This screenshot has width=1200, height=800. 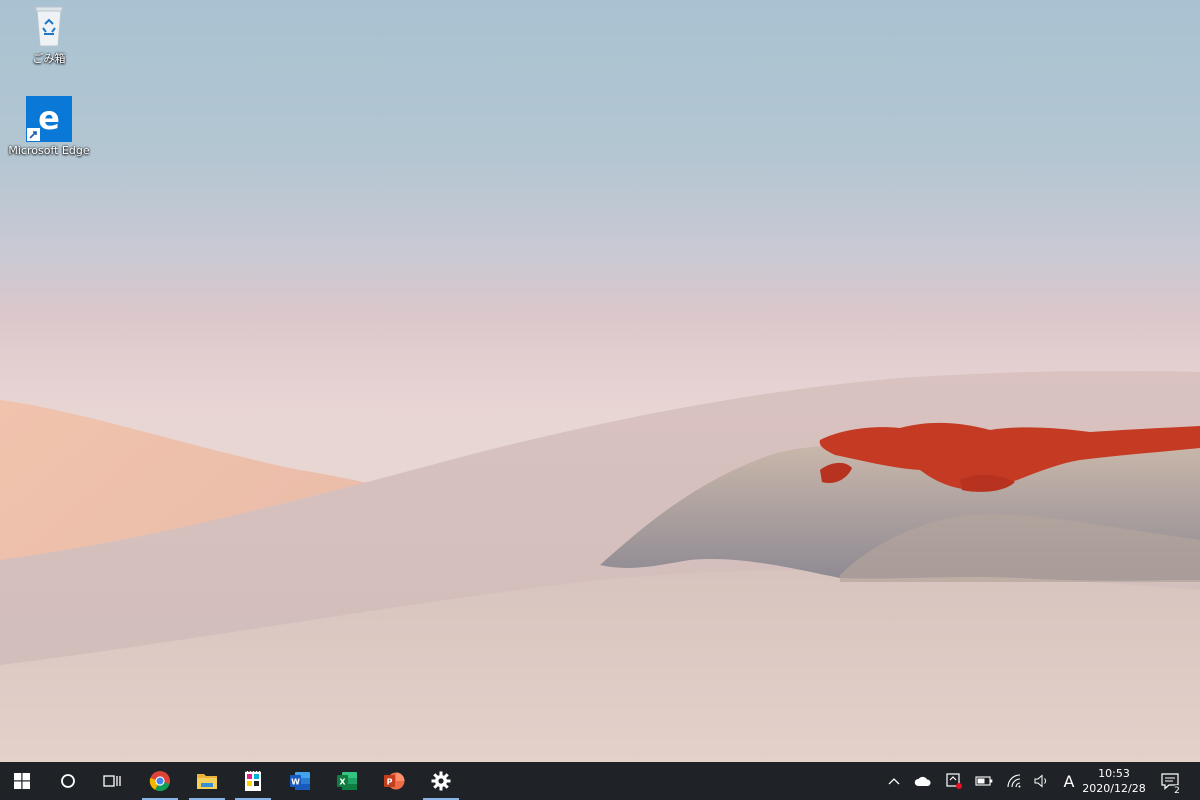 I want to click on taskbar: W X P A 10:53 2020/12/28 2, so click(x=600, y=781).